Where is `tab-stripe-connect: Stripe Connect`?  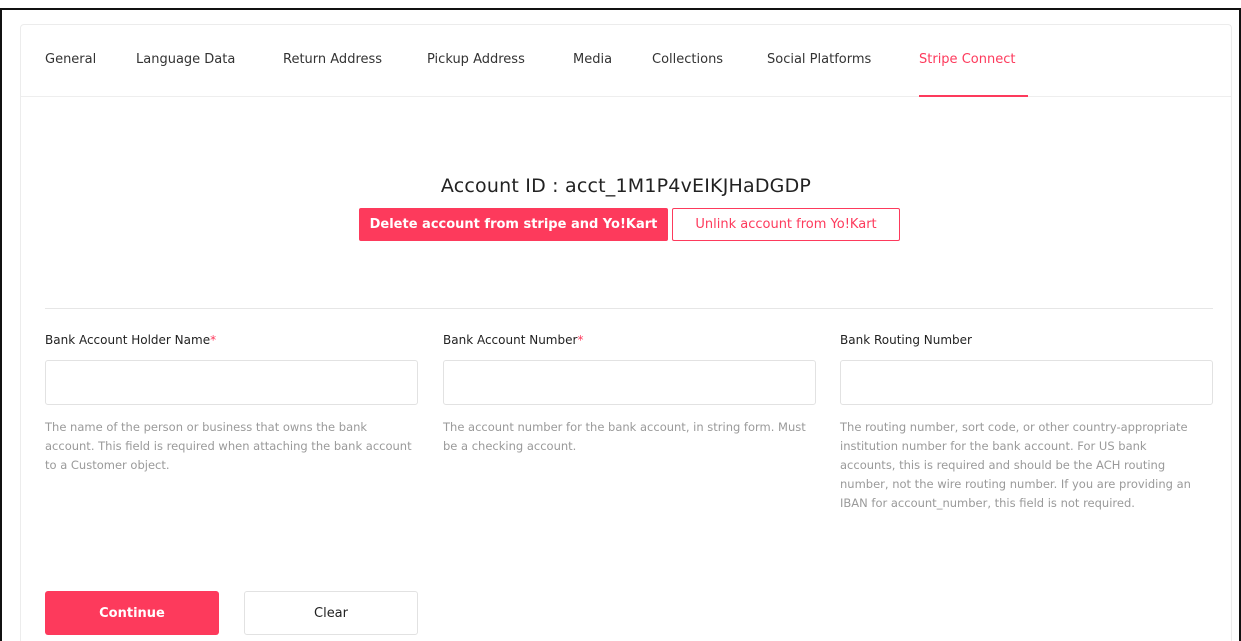
tab-stripe-connect: Stripe Connect is located at coordinates (967, 59).